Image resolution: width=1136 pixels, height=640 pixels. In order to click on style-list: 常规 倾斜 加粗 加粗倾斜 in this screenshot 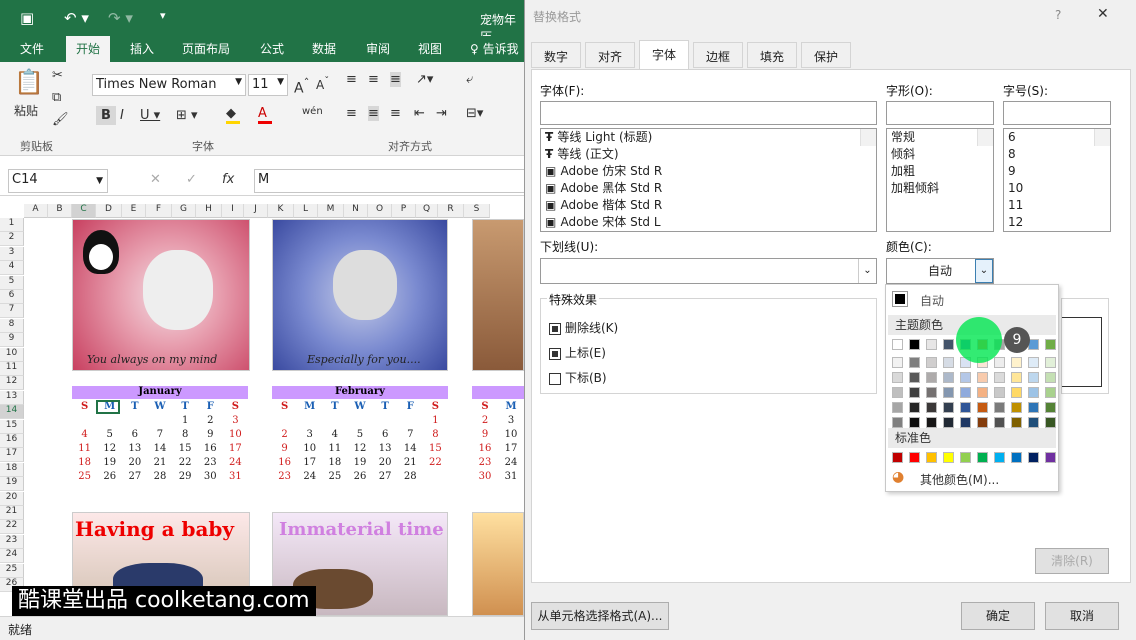, I will do `click(940, 180)`.